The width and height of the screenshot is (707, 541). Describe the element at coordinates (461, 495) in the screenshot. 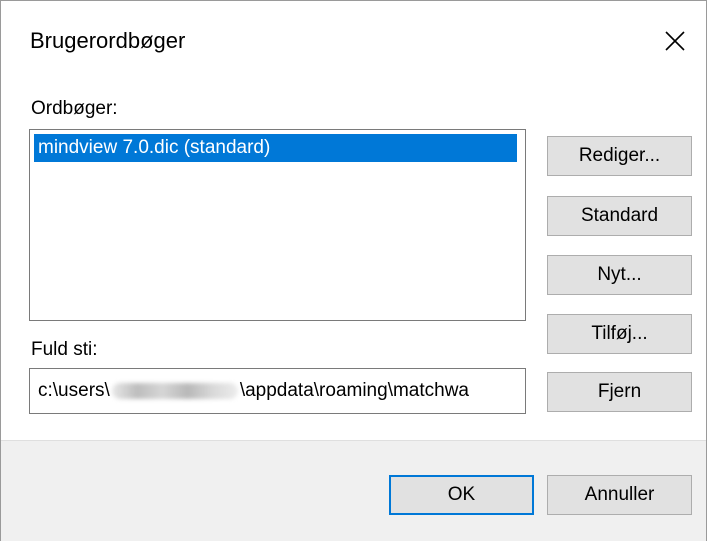

I see `ok-button: OK` at that location.